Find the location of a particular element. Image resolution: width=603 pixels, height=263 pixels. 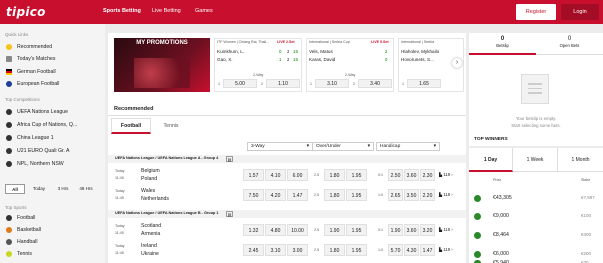

odd-button: 3.20 is located at coordinates (427, 230).